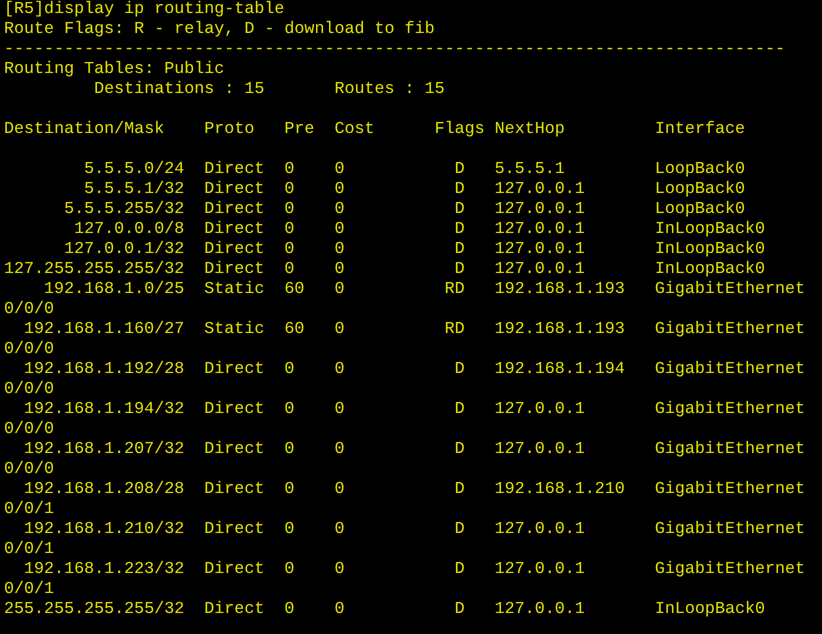  Describe the element at coordinates (454, 330) in the screenshot. I see `table-cell-text: RD` at that location.